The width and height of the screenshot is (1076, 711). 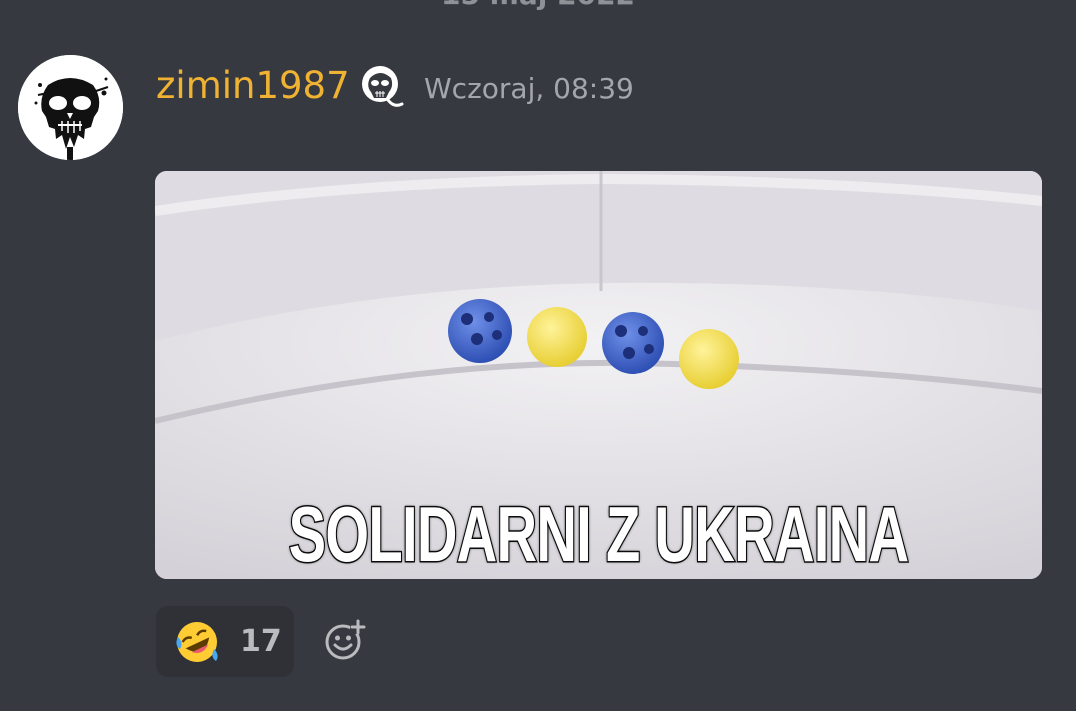 What do you see at coordinates (346, 640) in the screenshot?
I see `add-reaction-icon` at bounding box center [346, 640].